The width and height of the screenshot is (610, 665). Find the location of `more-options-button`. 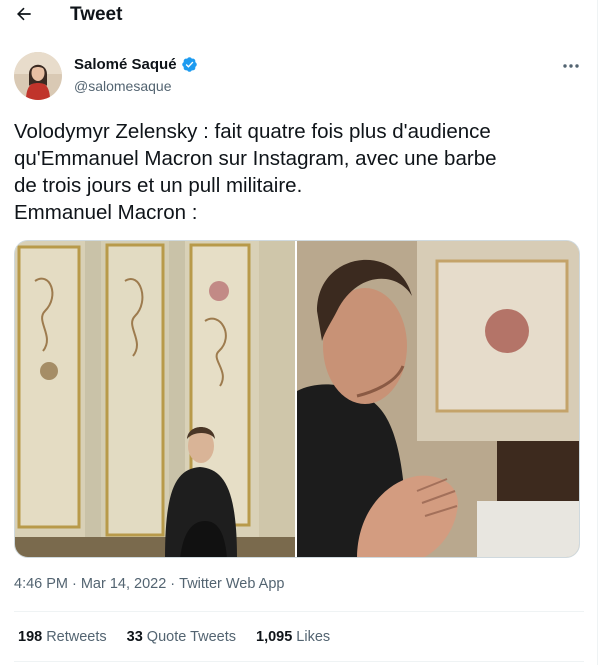

more-options-button is located at coordinates (571, 66).